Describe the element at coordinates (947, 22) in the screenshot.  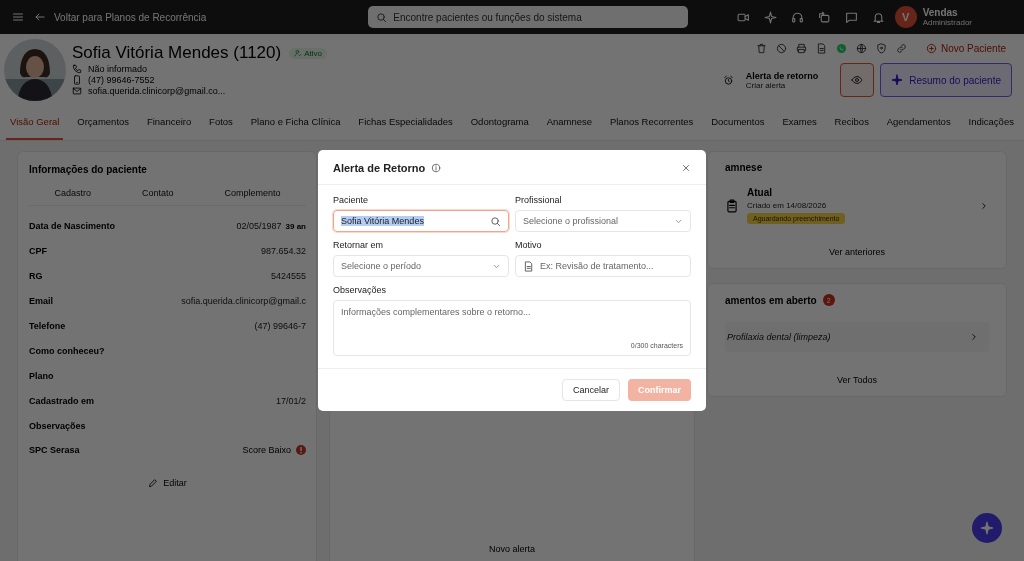
I see `user-role: Administrador` at that location.